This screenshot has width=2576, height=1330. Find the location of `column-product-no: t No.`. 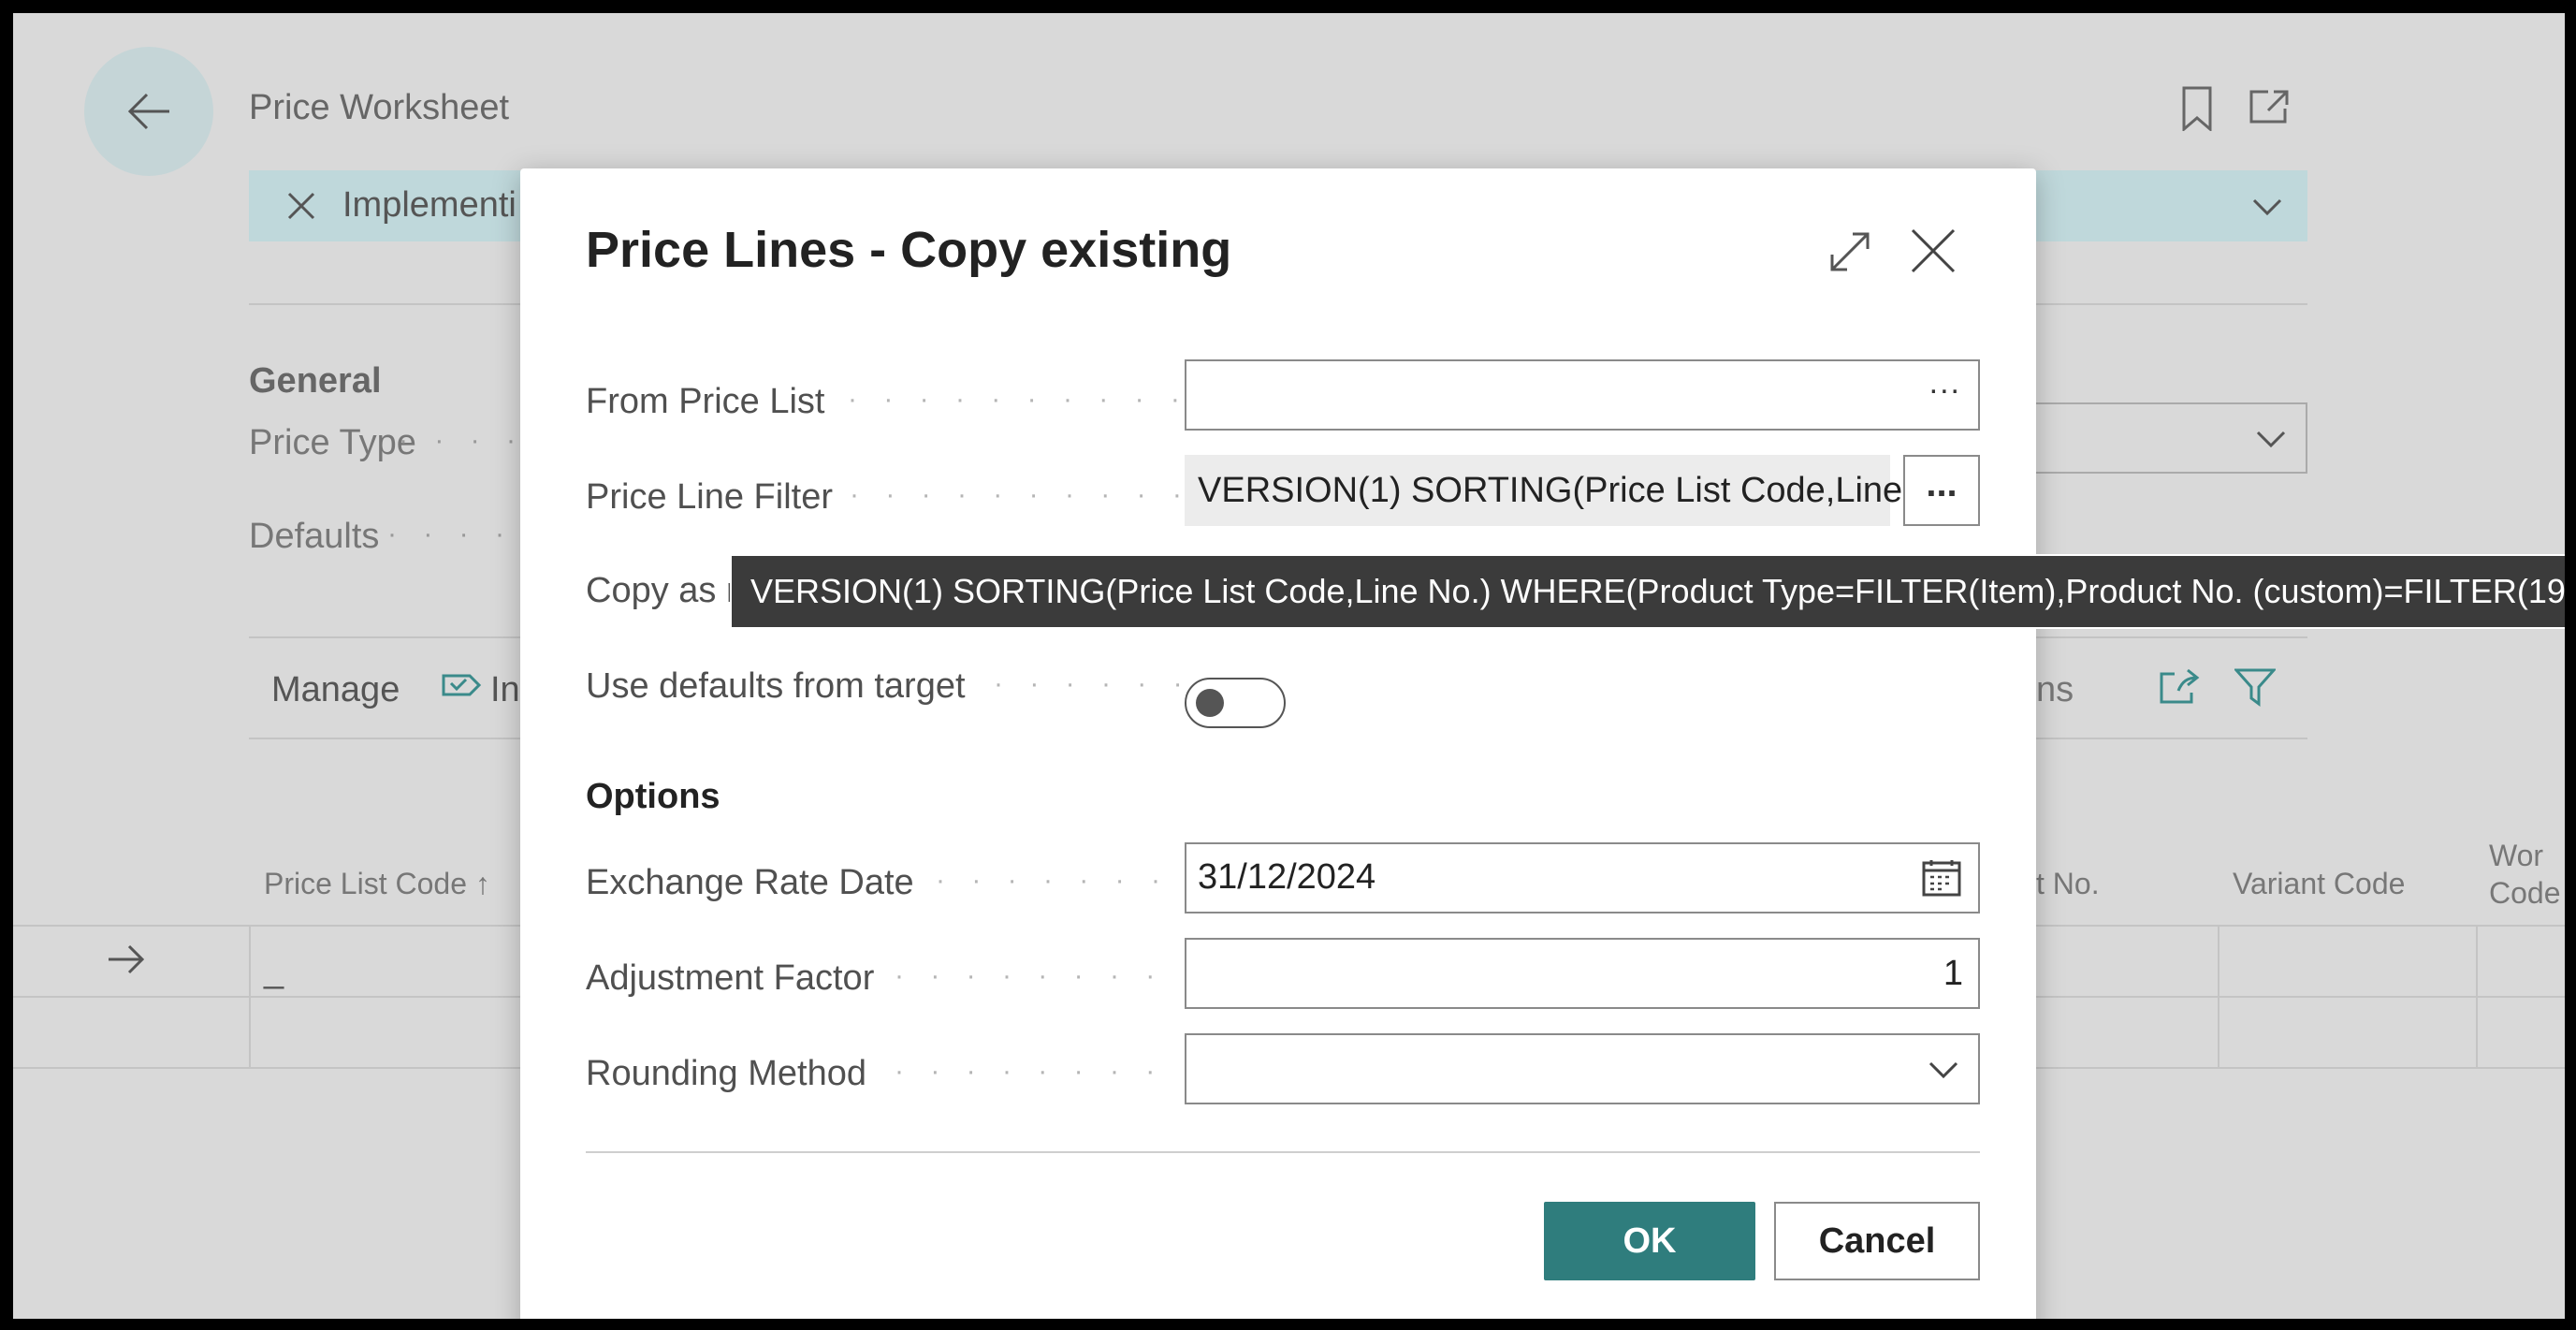

column-product-no: t No. is located at coordinates (2068, 884).